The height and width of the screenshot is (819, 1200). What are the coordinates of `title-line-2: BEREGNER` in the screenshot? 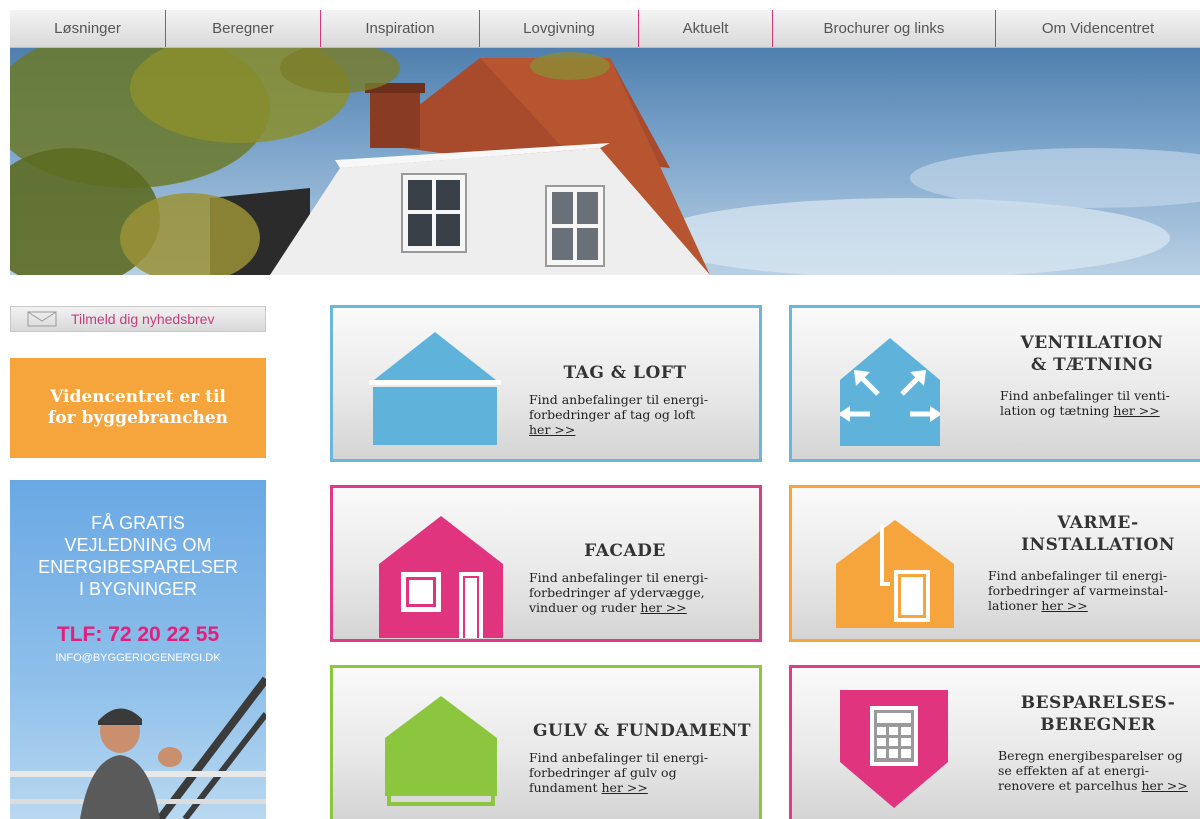 It's located at (1098, 725).